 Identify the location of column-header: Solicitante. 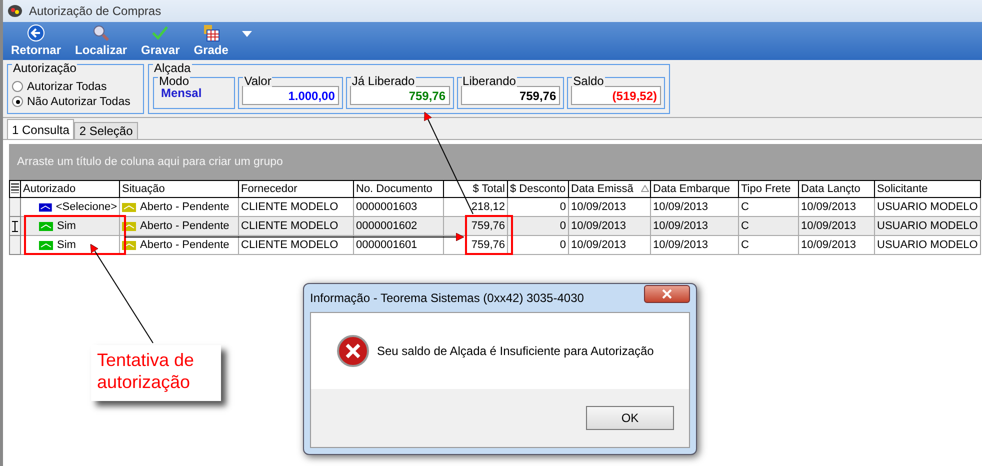
(928, 189).